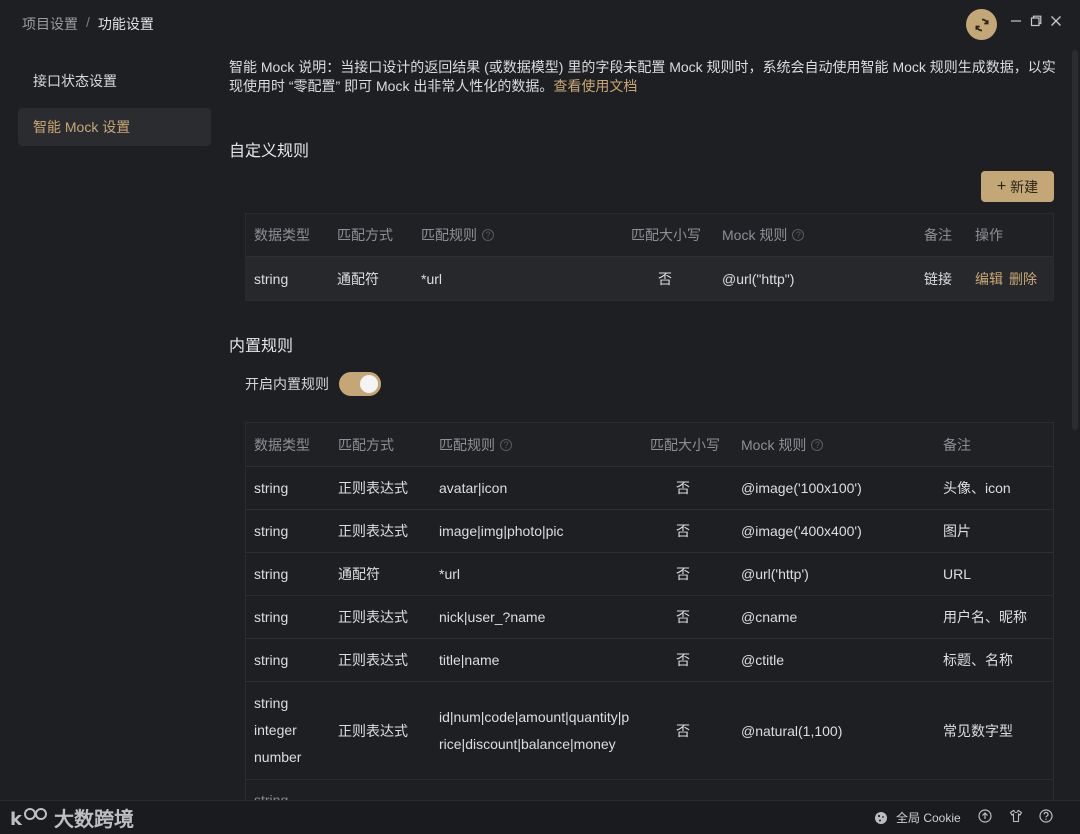 This screenshot has height=834, width=1080. I want to click on cell-mock-rule: @image('400x400'), so click(801, 531).